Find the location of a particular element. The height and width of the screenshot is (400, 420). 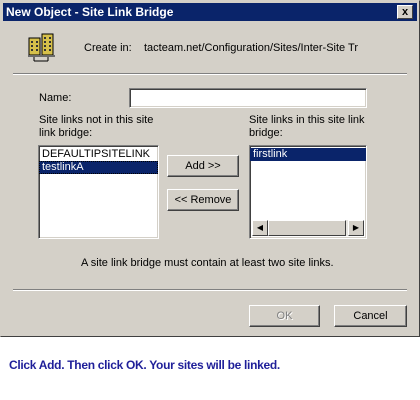

scroll-right-button: ▶ is located at coordinates (356, 228).